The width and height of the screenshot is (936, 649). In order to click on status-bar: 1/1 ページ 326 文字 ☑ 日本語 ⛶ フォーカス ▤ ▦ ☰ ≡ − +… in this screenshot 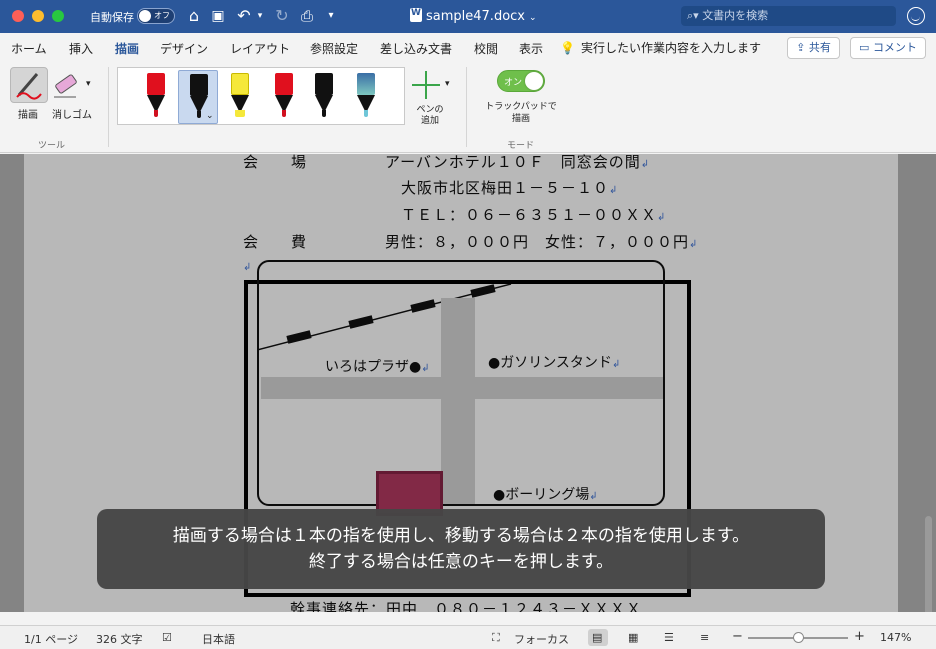, I will do `click(468, 637)`.